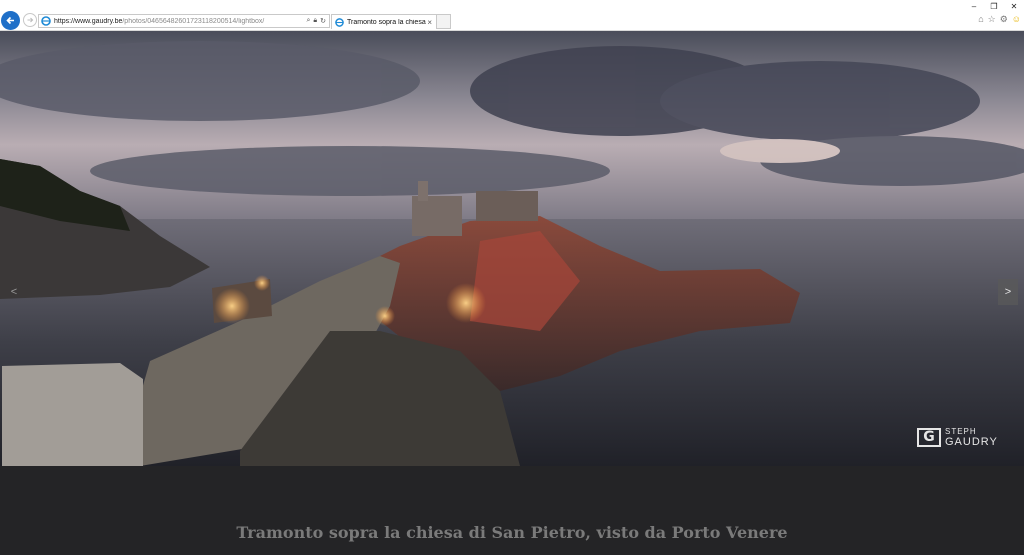  I want to click on refresh-icon: ↻, so click(323, 21).